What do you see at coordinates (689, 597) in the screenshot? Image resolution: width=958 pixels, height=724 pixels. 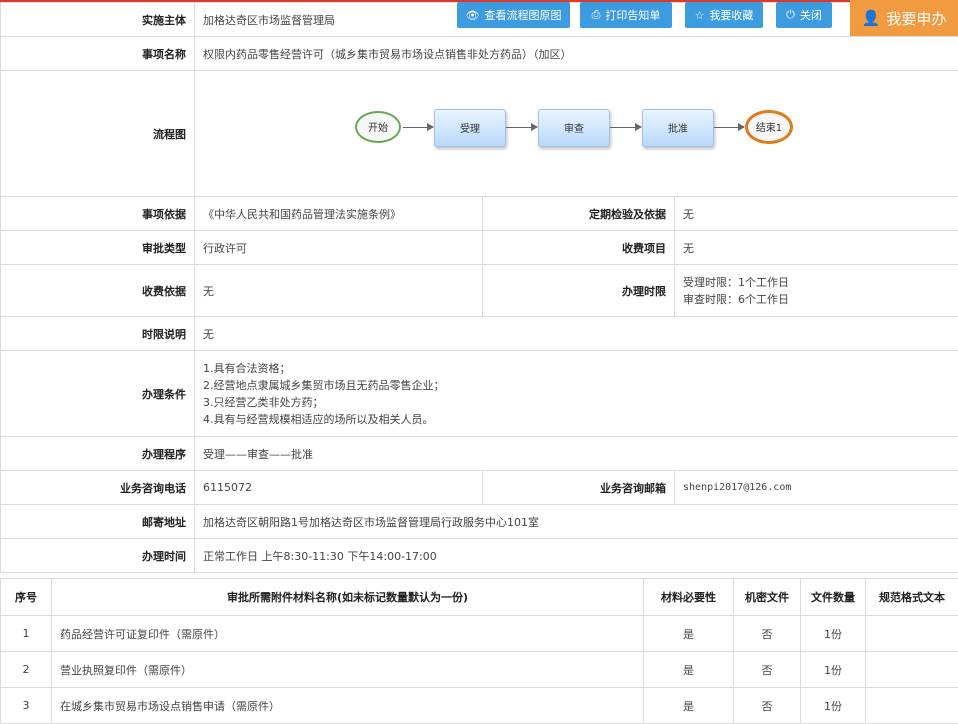 I see `col-header-required: 材料必要性` at bounding box center [689, 597].